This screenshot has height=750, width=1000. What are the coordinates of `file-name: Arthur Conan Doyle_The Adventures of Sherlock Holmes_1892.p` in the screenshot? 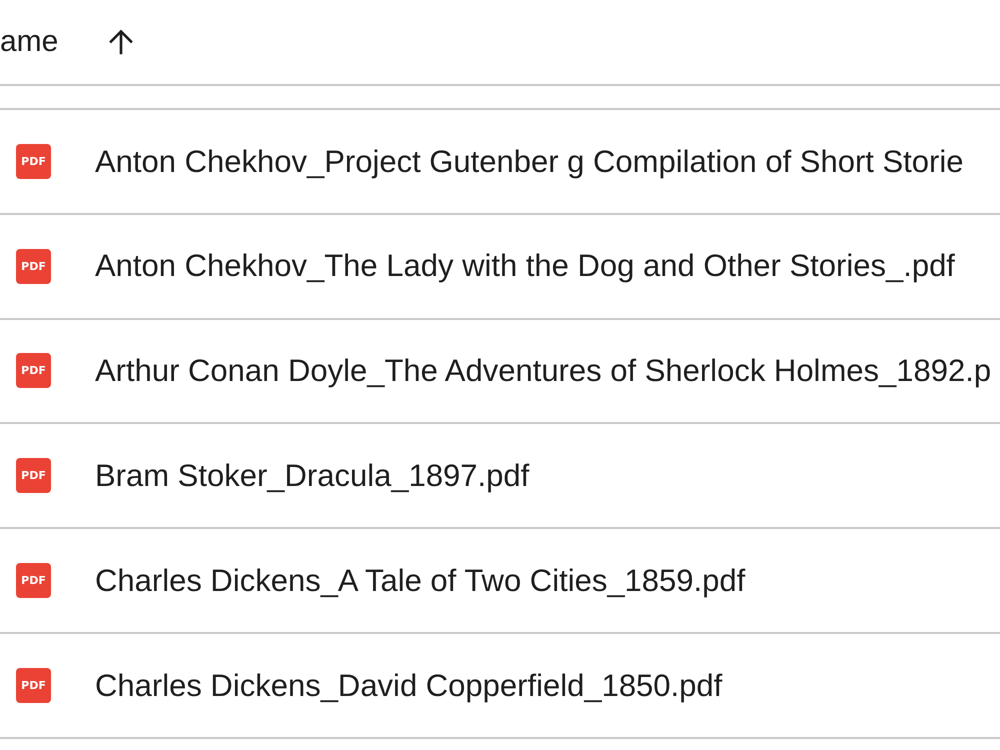 It's located at (543, 371).